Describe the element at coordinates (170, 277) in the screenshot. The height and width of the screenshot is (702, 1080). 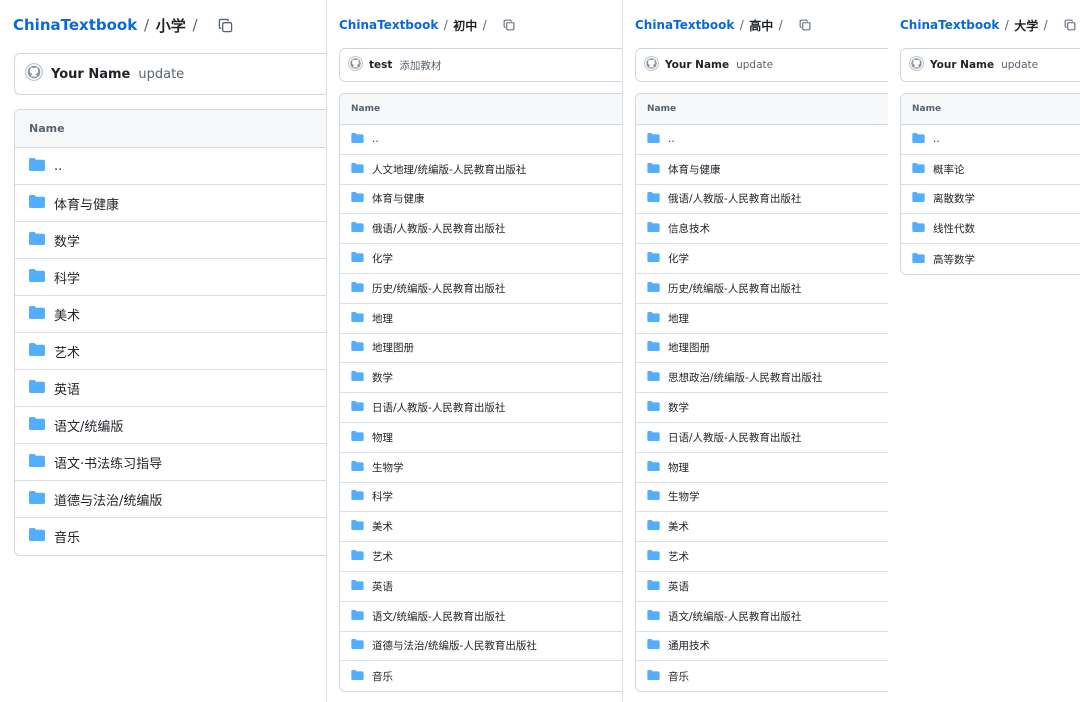
I see `table-row: 科学` at that location.